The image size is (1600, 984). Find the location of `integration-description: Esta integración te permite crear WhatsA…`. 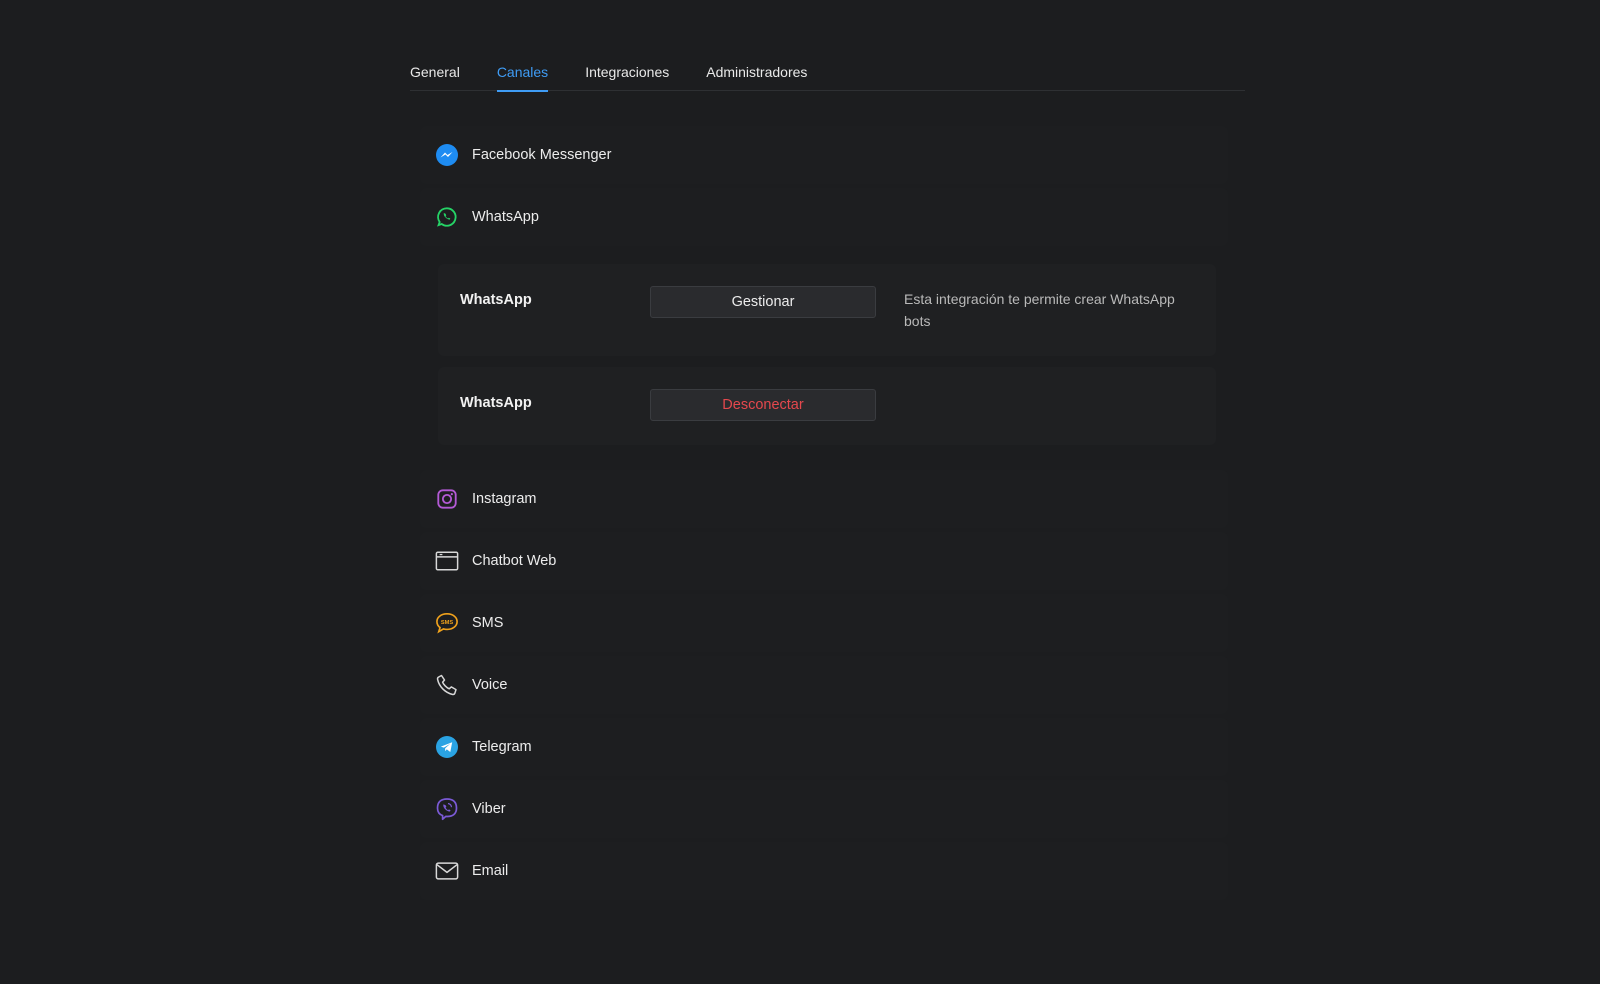

integration-description: Esta integración te permite crear WhatsA… is located at coordinates (1039, 310).